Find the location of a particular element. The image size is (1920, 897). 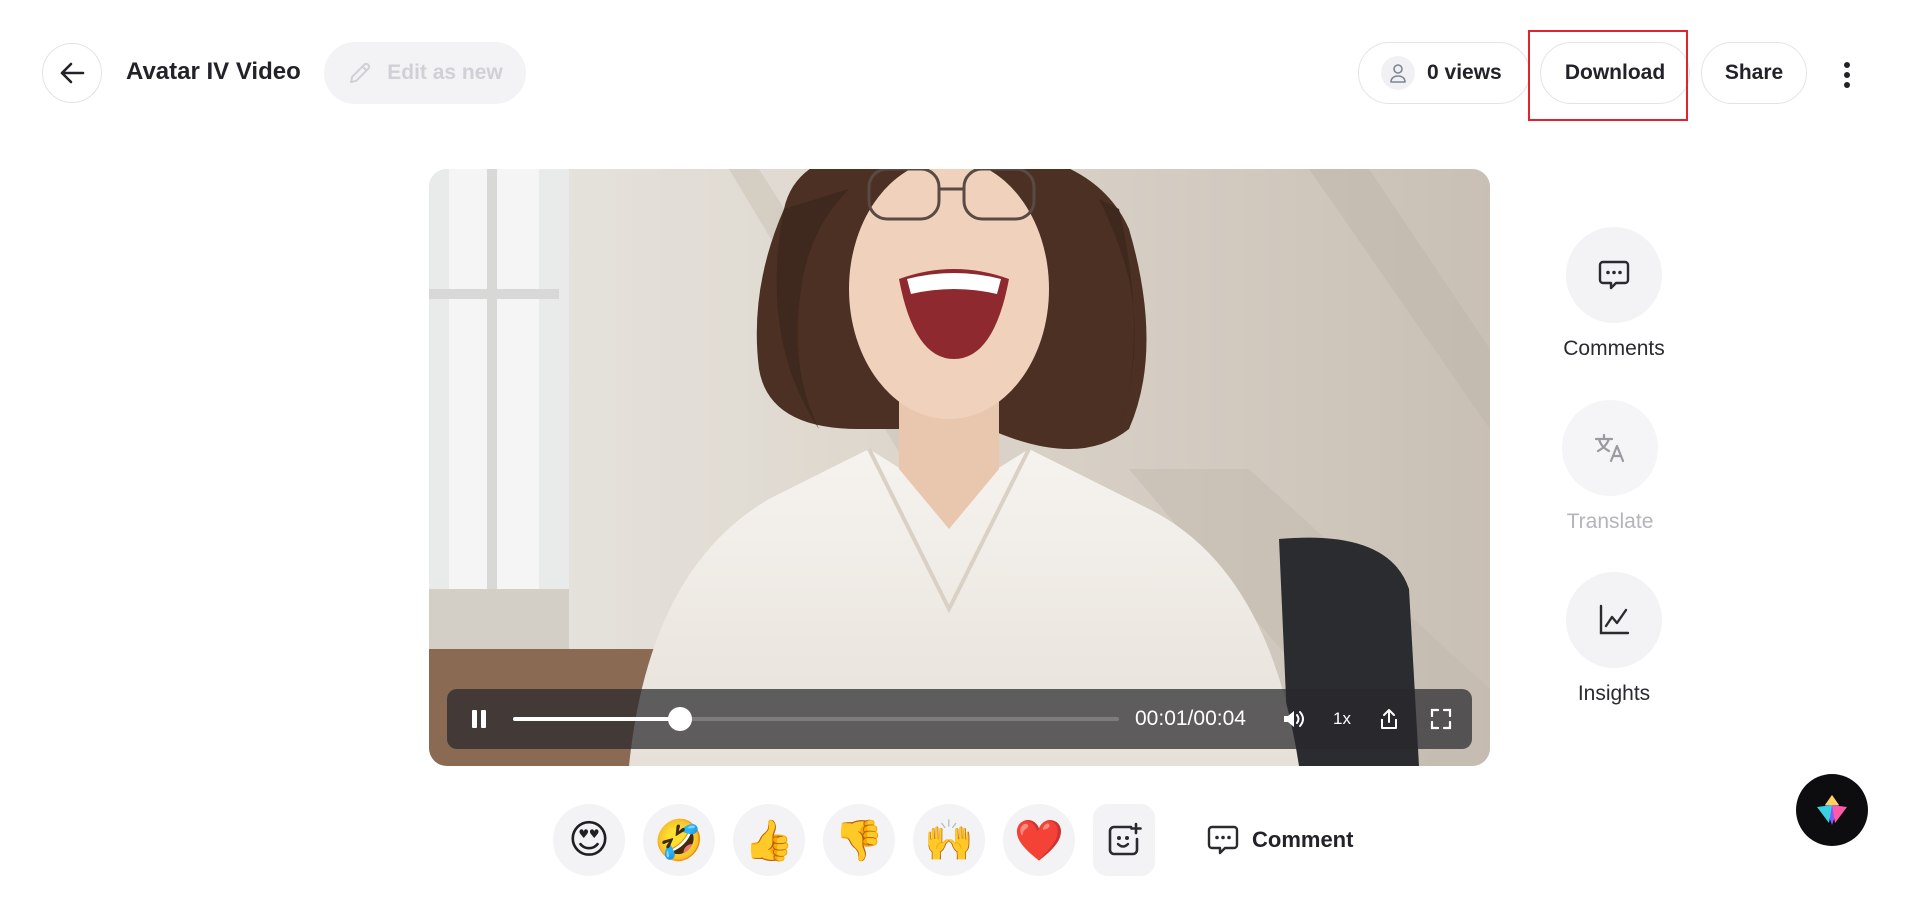

edit-as-new-button: Edit as new is located at coordinates (425, 73).